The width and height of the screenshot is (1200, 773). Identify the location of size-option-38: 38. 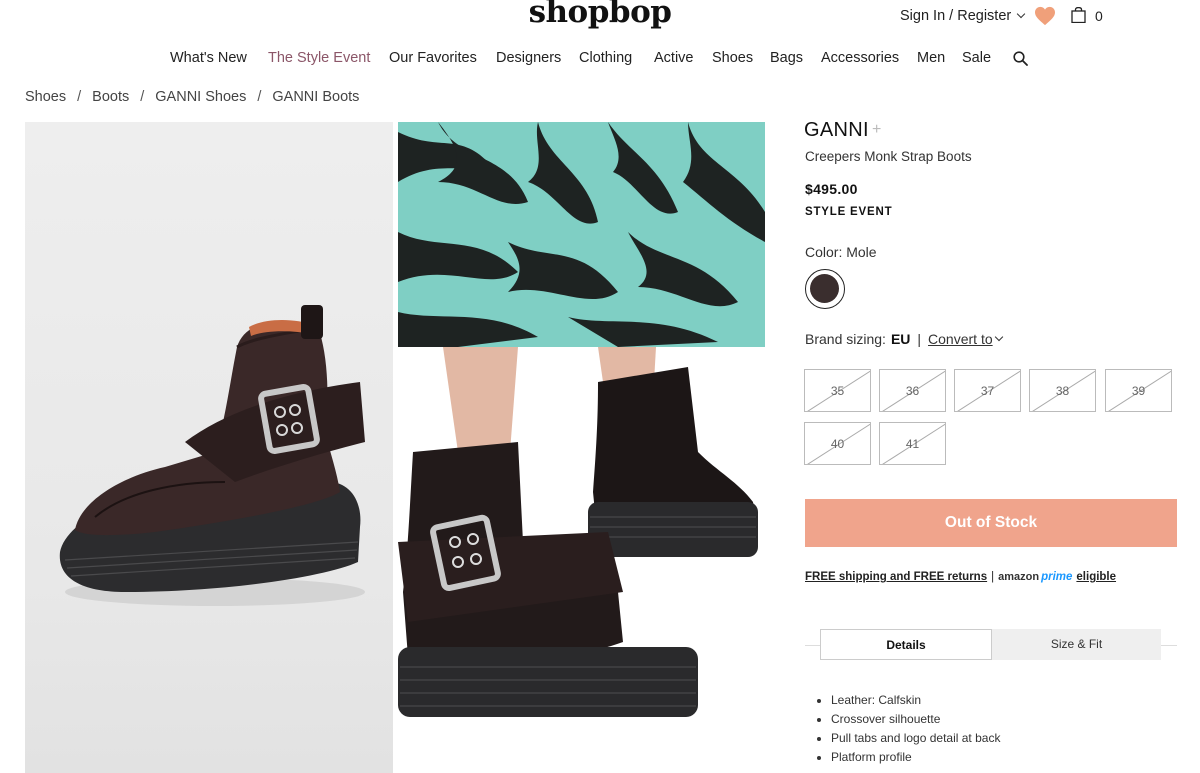
(1062, 390).